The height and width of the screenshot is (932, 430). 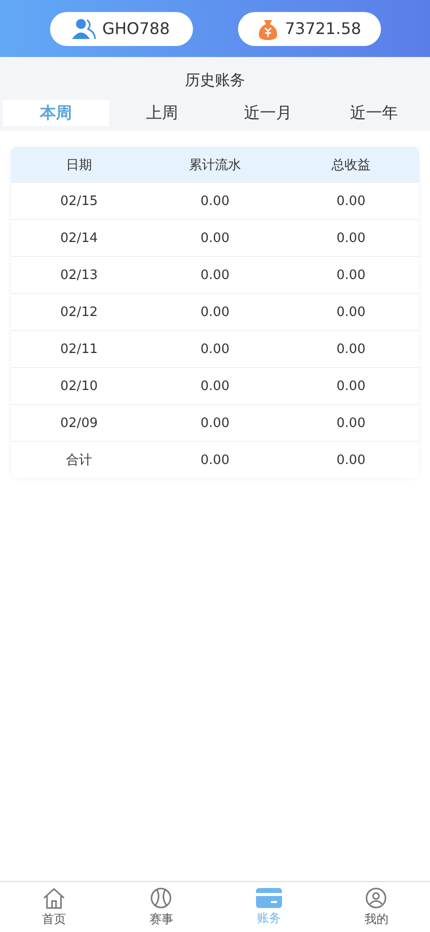 I want to click on table-cell-text: 02/13, so click(x=79, y=275).